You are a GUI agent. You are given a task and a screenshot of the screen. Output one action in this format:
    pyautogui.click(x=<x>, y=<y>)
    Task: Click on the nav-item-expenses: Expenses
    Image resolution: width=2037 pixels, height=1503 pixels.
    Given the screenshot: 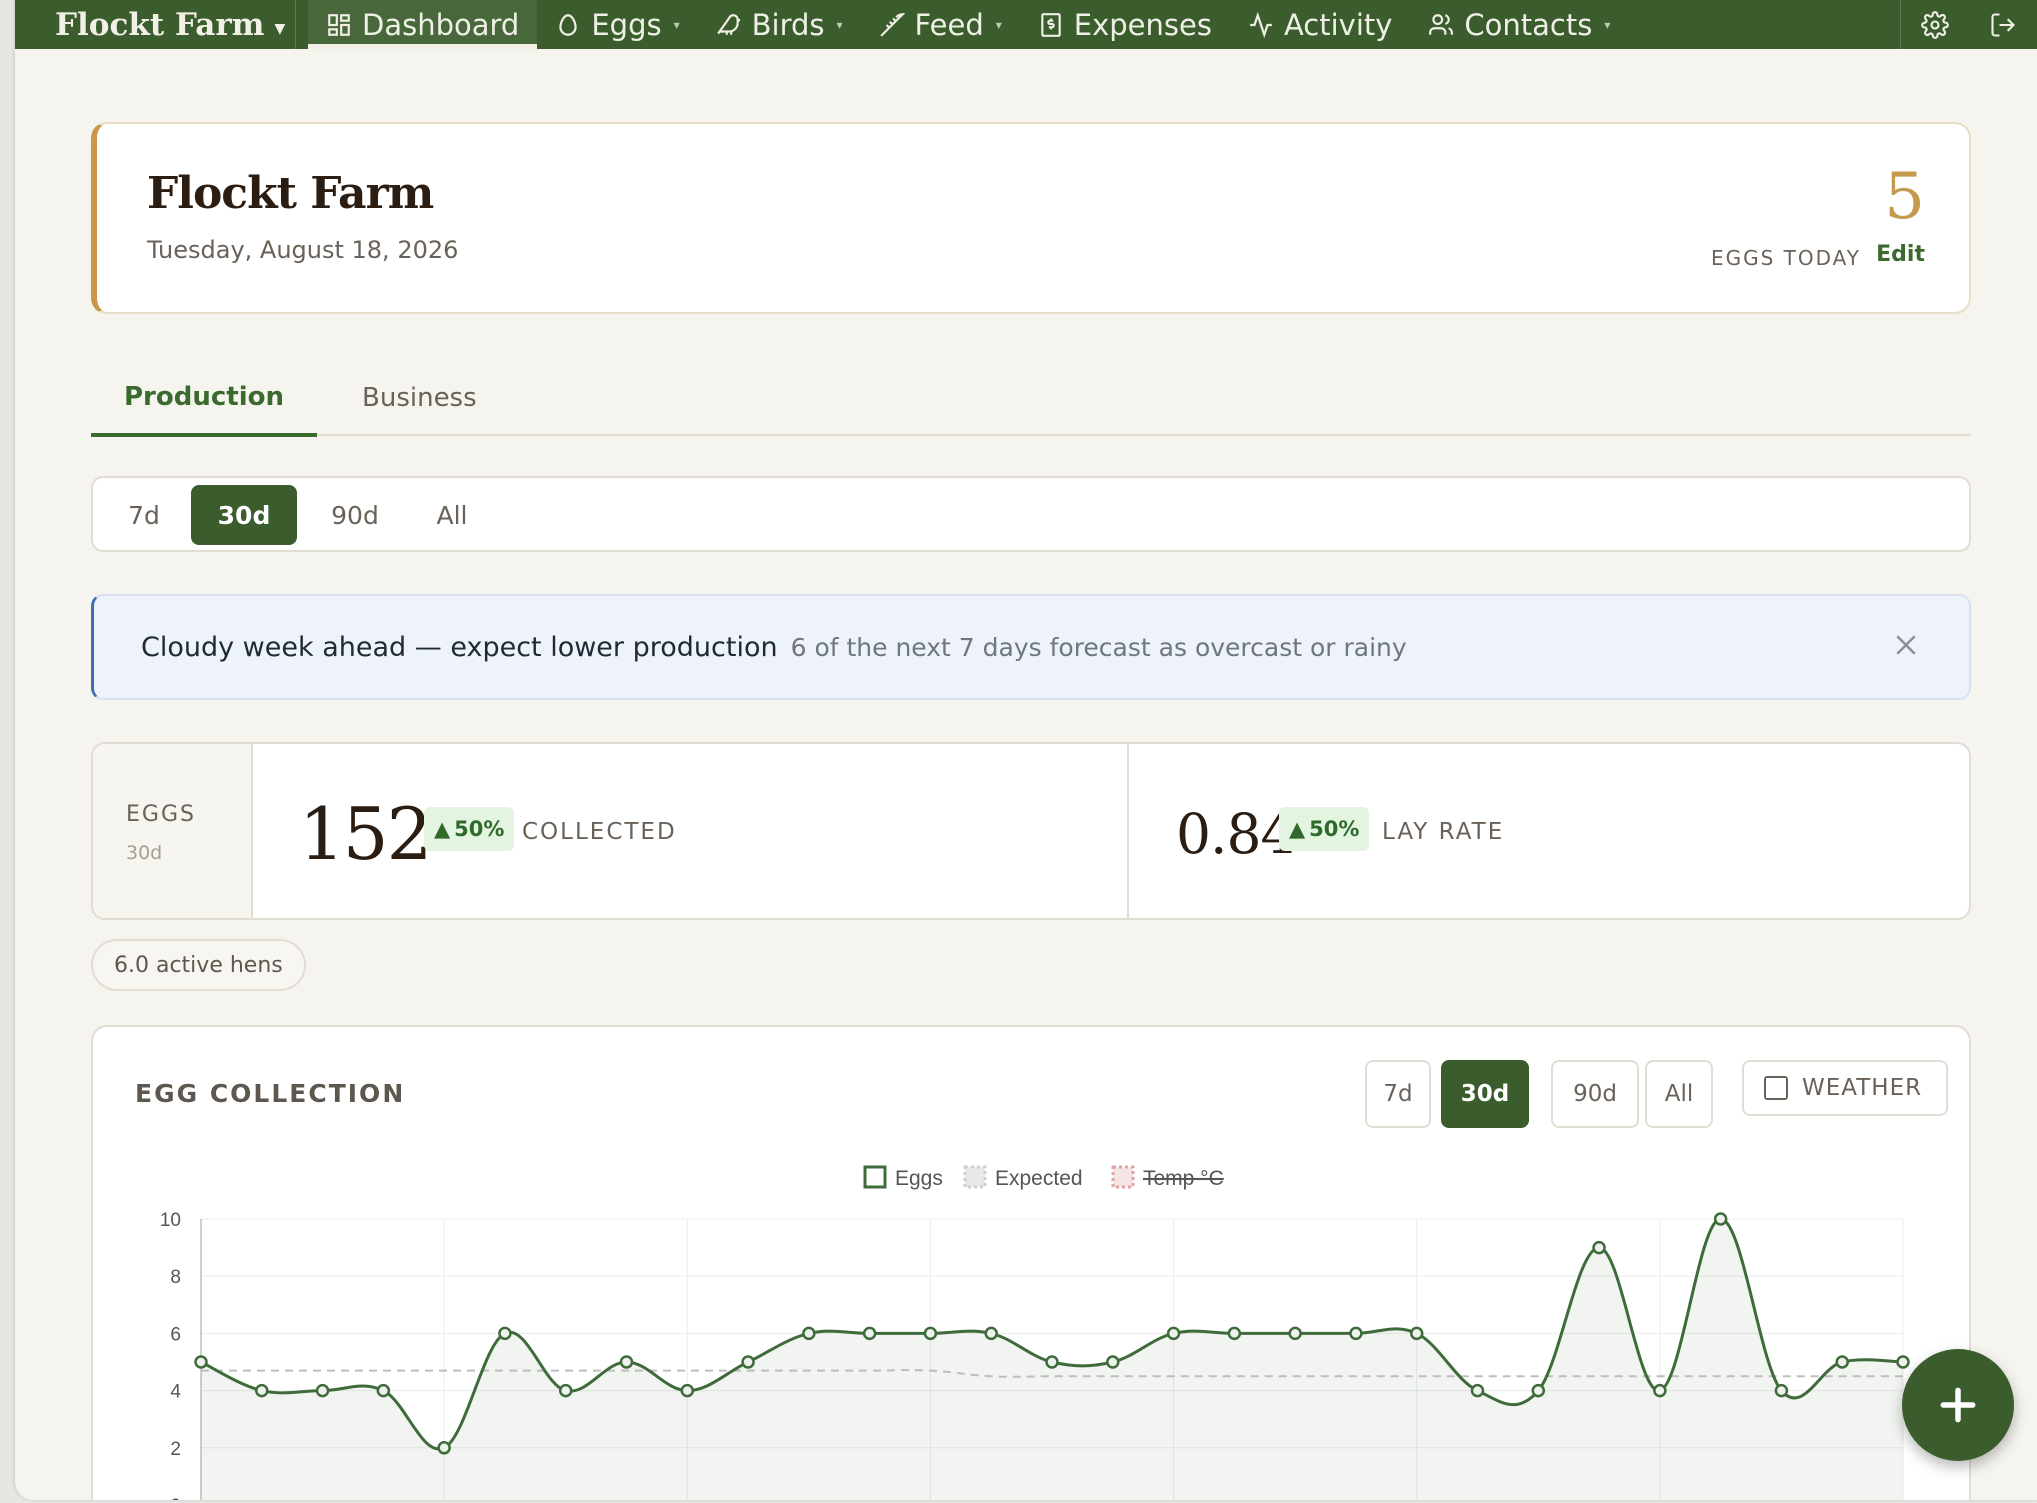 What is the action you would take?
    pyautogui.click(x=1125, y=24)
    